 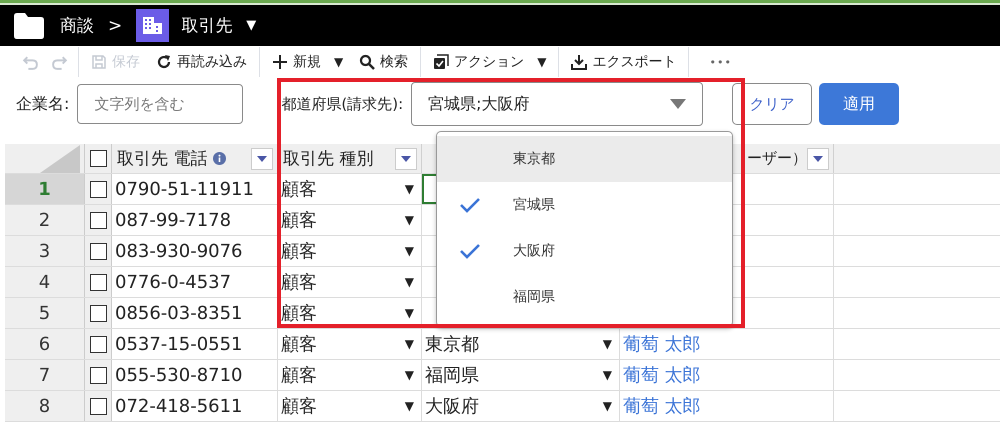 I want to click on plus-icon, so click(x=280, y=62).